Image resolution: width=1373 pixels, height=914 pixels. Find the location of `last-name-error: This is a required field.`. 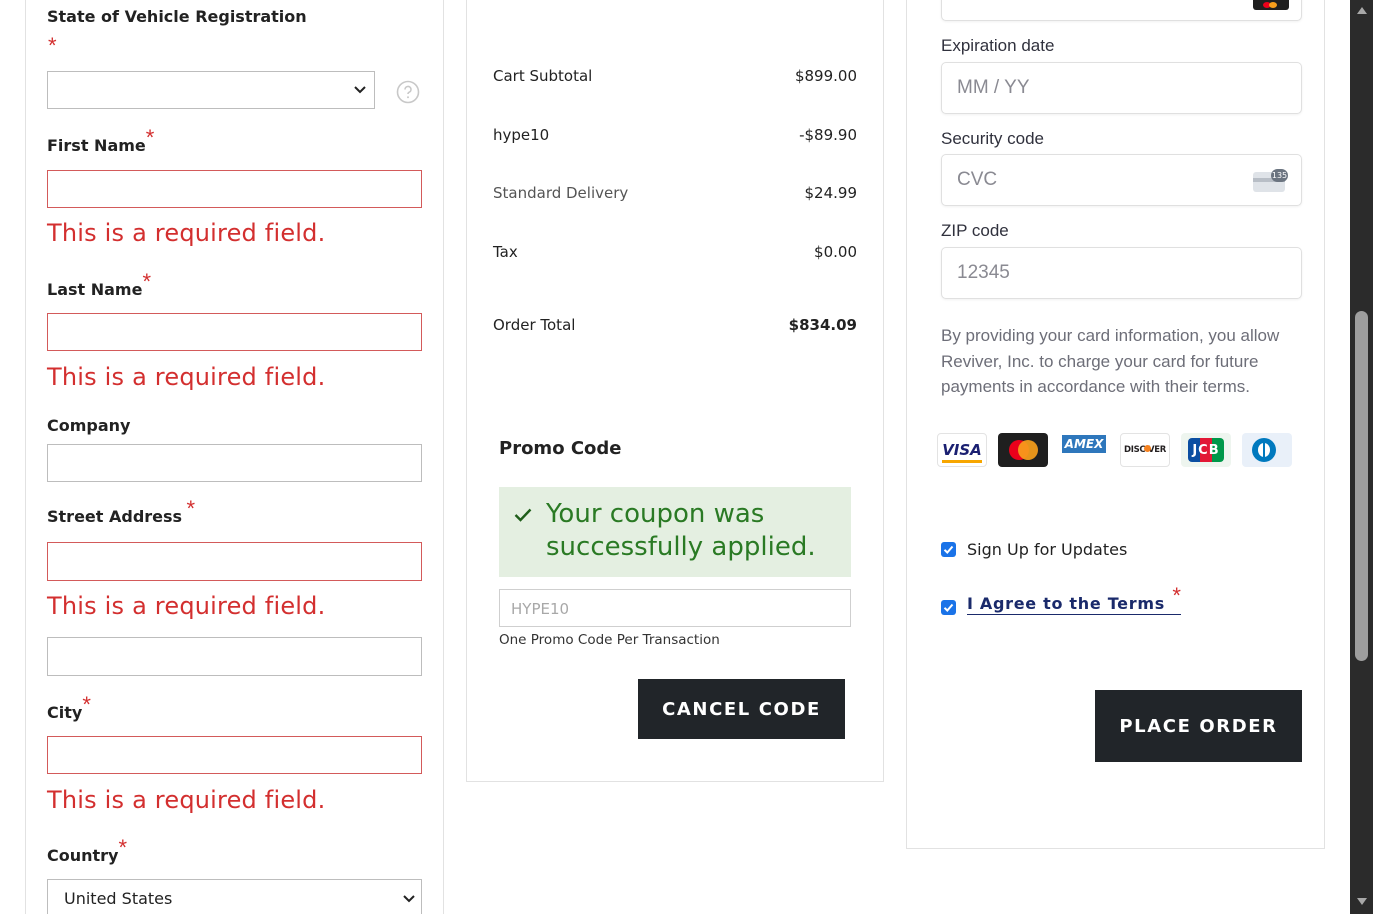

last-name-error: This is a required field. is located at coordinates (186, 377).